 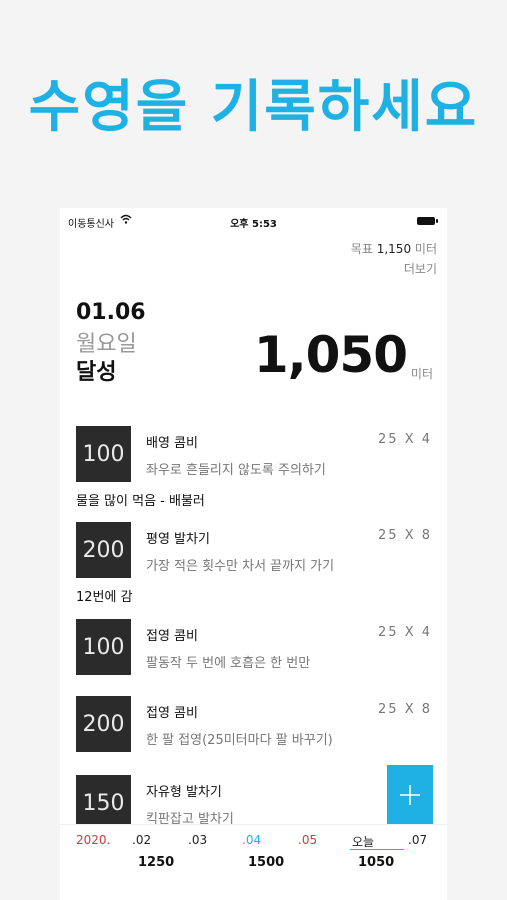 I want to click on goal-value: 1,150, so click(x=394, y=249).